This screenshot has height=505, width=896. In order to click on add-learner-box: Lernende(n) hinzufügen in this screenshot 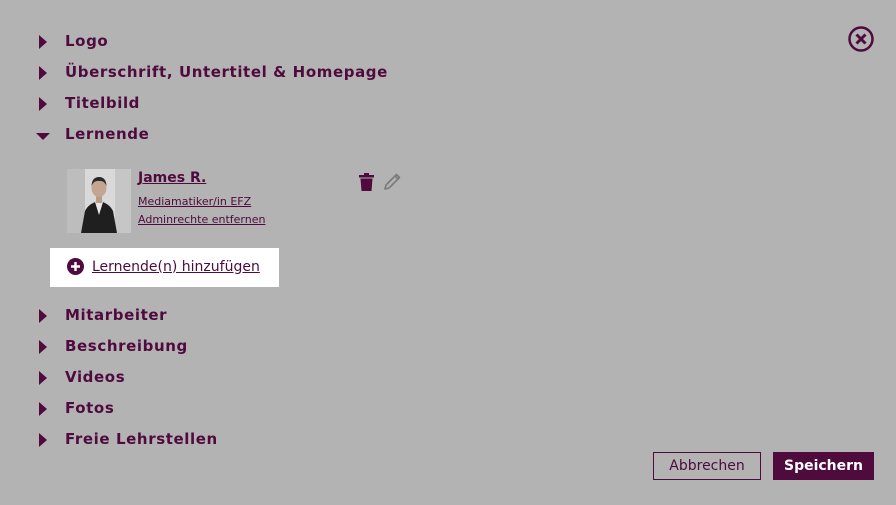, I will do `click(164, 267)`.